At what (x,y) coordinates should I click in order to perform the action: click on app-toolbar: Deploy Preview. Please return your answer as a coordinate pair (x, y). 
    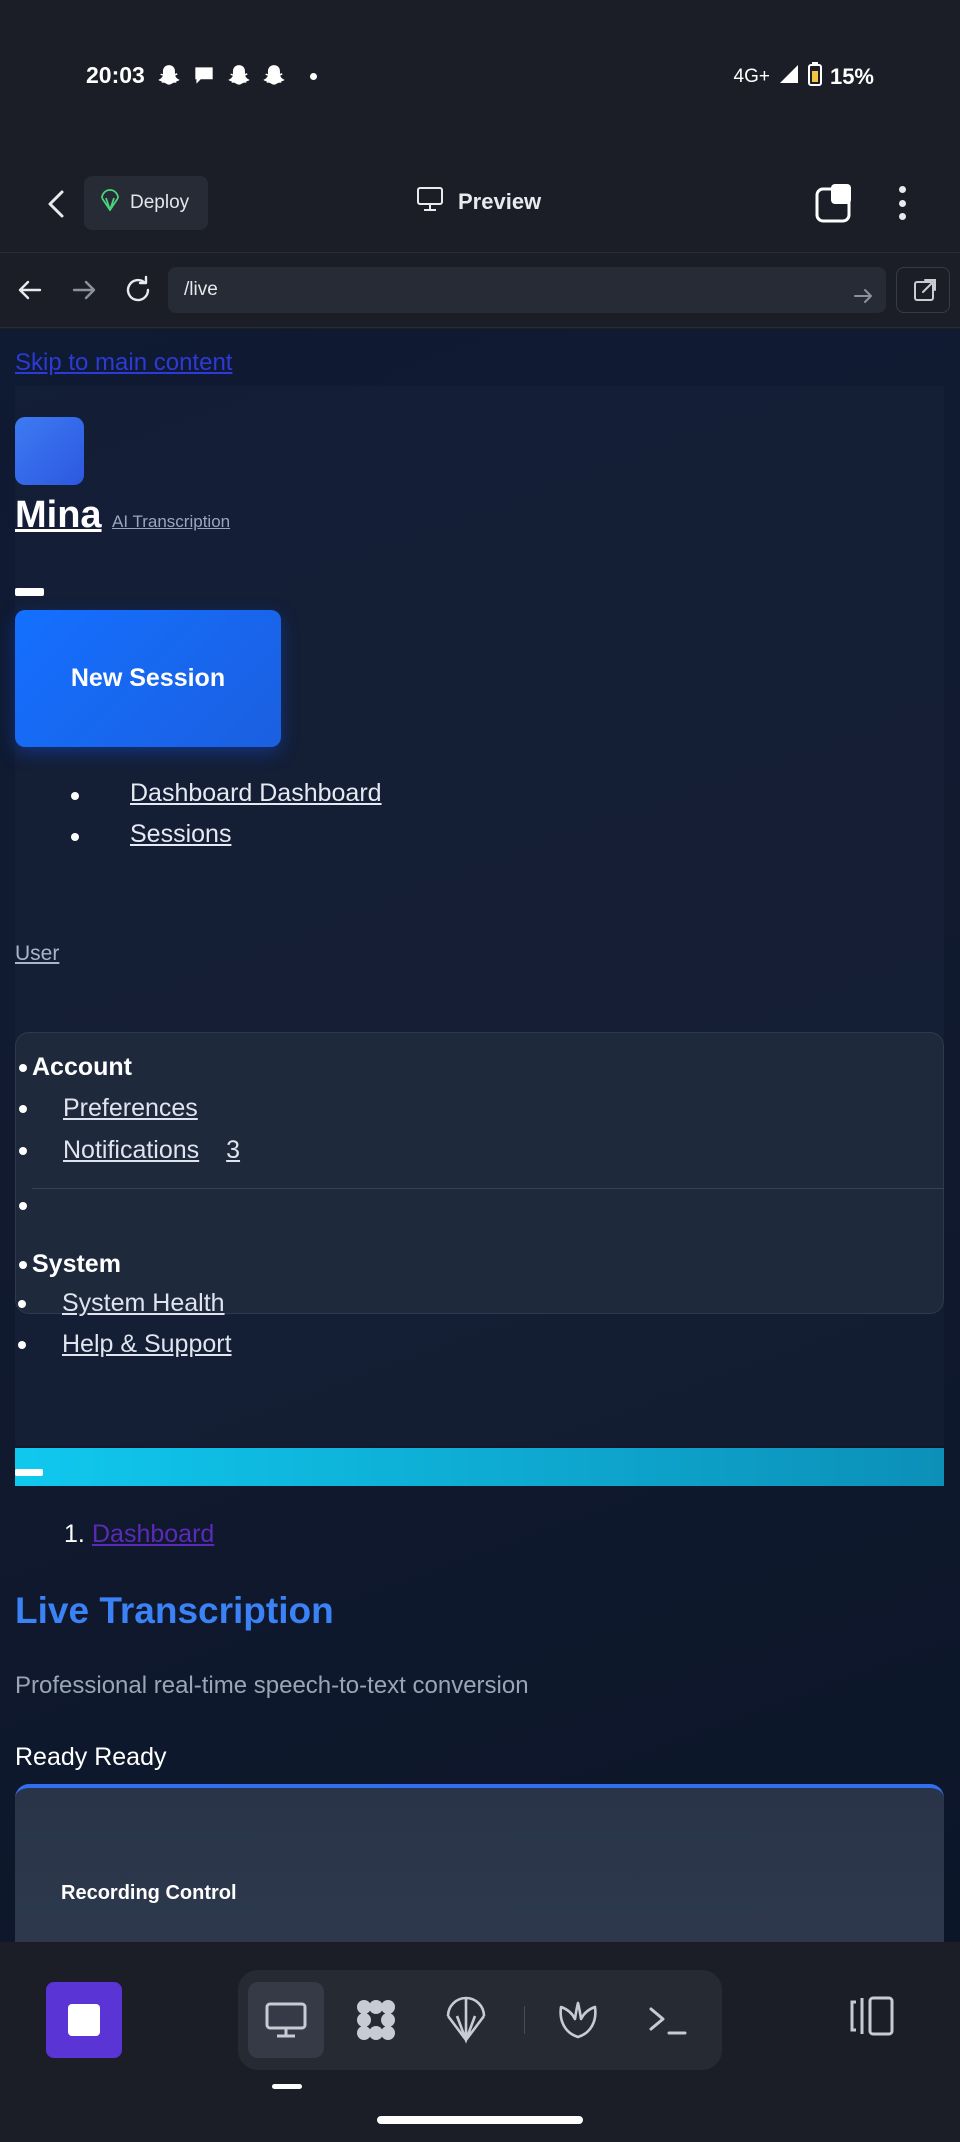
    Looking at the image, I should click on (480, 206).